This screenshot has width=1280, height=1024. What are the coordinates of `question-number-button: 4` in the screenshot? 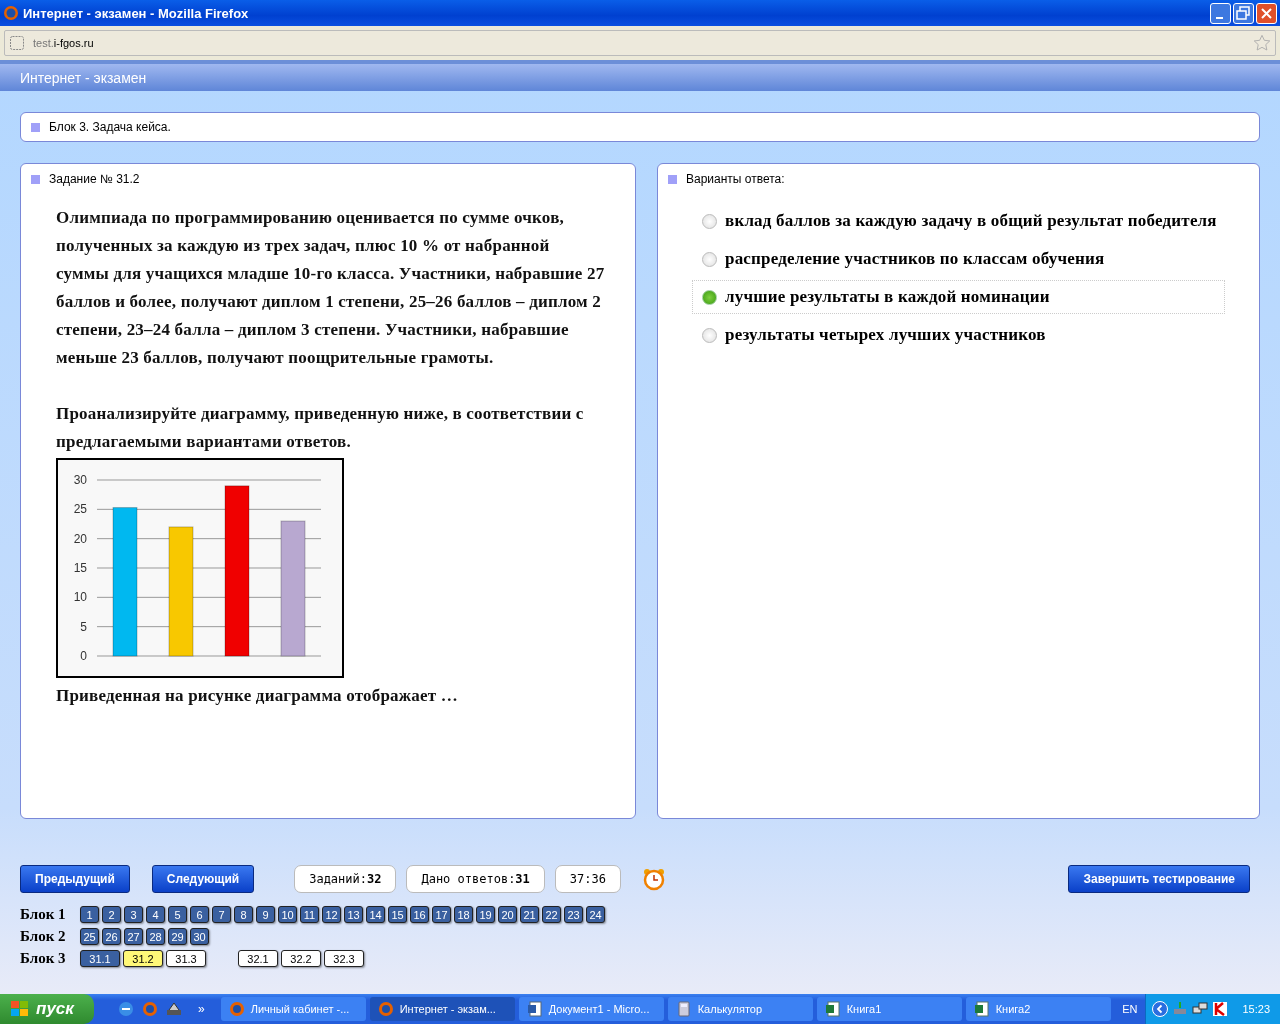 It's located at (155, 914).